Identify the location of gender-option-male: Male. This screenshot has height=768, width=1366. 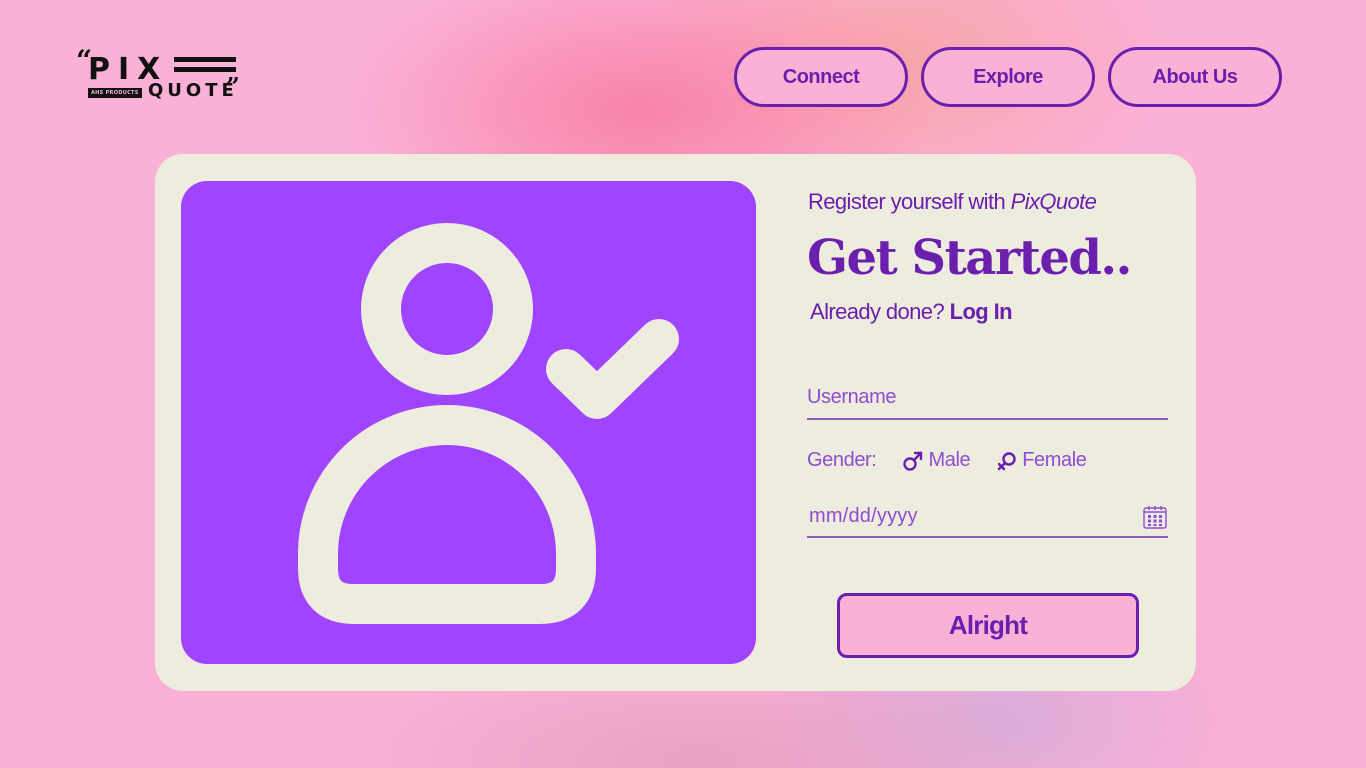
(936, 460).